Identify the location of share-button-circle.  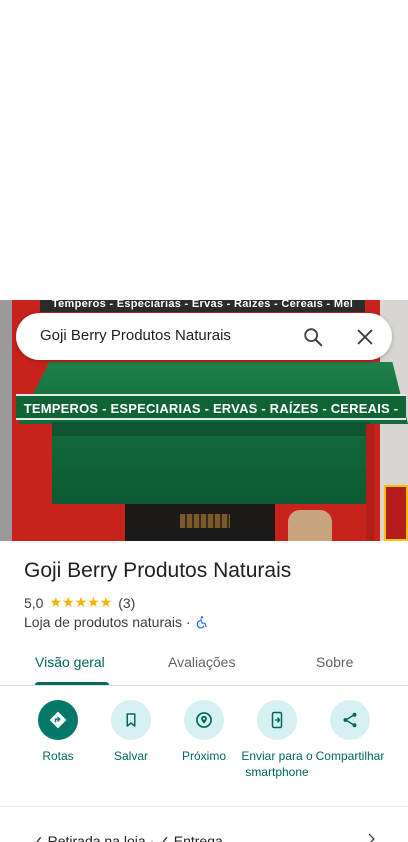
(350, 720).